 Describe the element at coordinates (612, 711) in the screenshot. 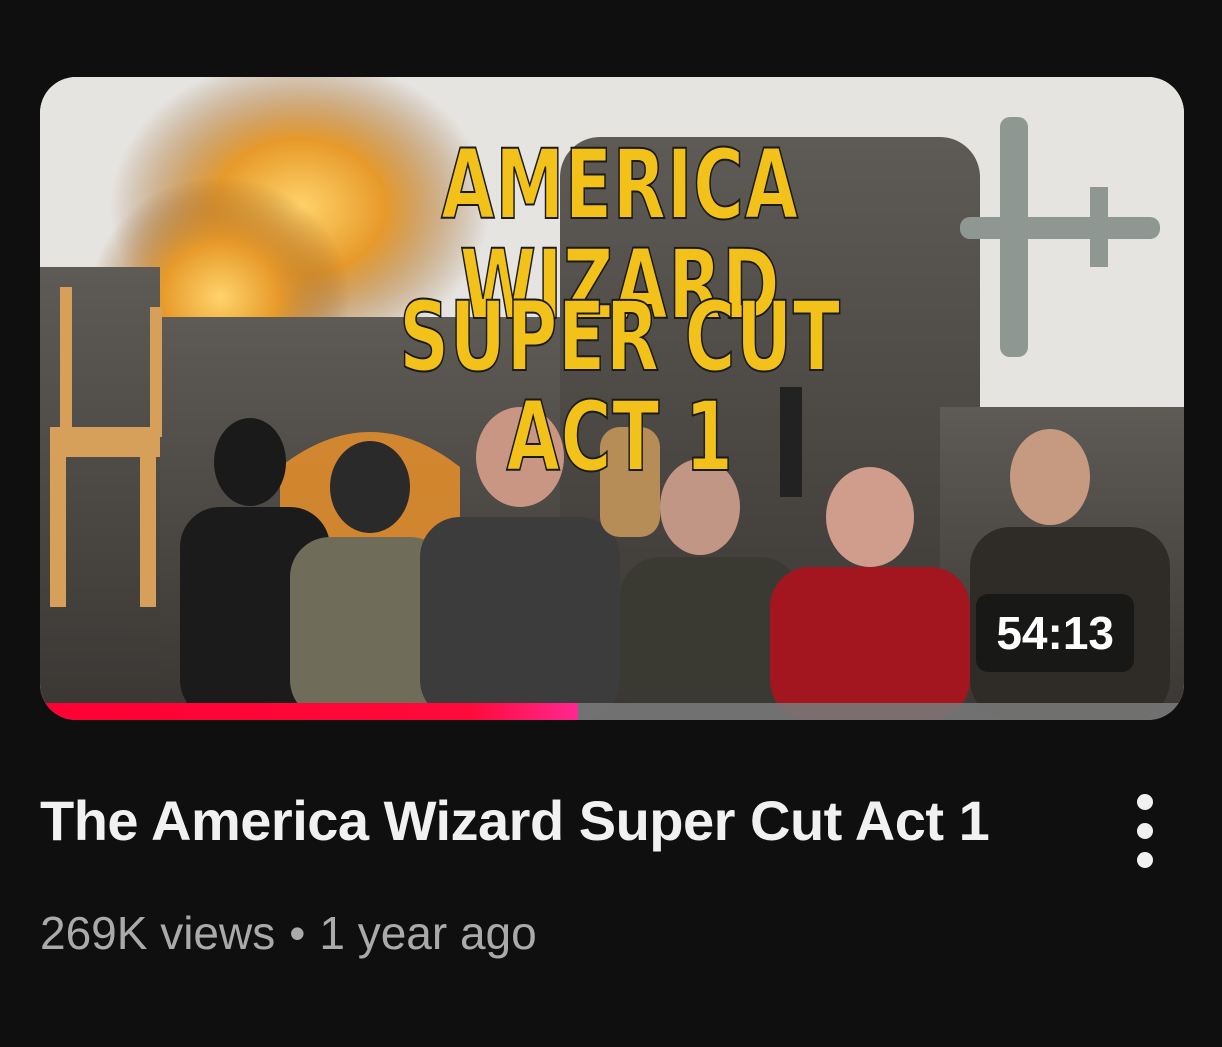

I see `watch-progress-bar` at that location.